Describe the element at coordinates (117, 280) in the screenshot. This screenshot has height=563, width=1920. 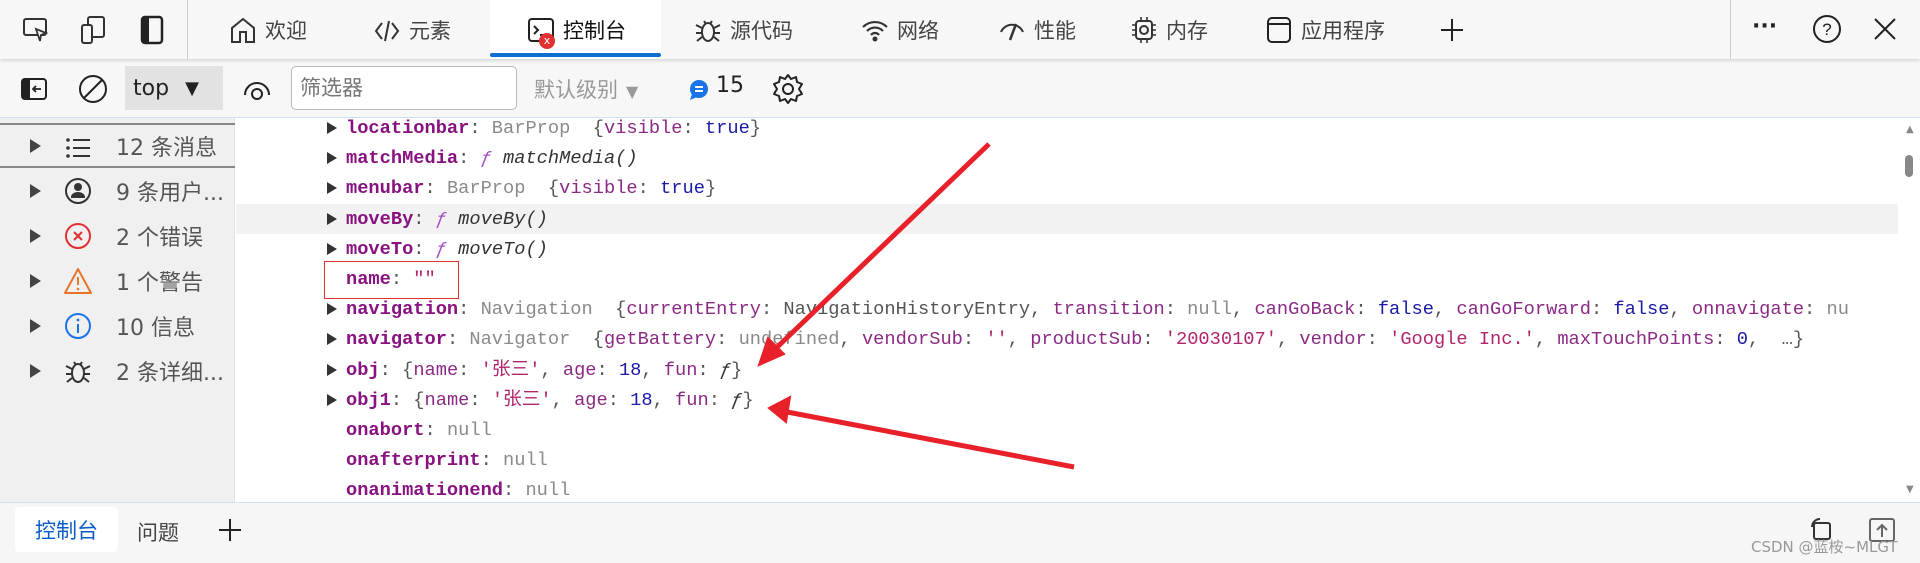
I see `sidebar-item: 1 个警告` at that location.